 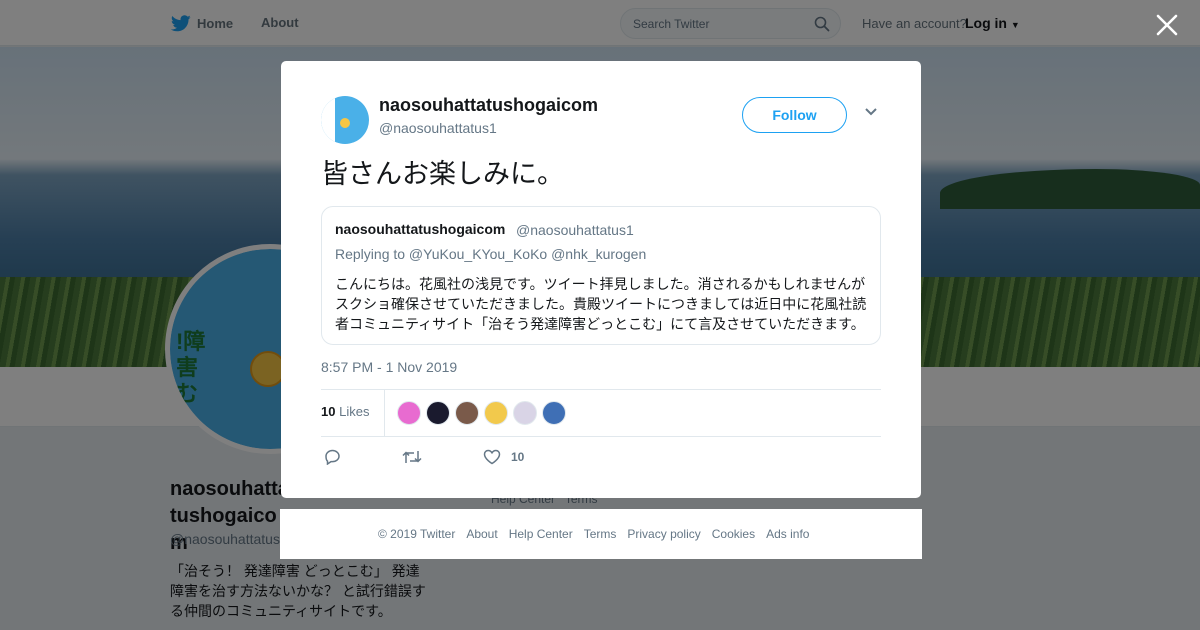 I want to click on likes-stat: 10 Likes, so click(x=345, y=411).